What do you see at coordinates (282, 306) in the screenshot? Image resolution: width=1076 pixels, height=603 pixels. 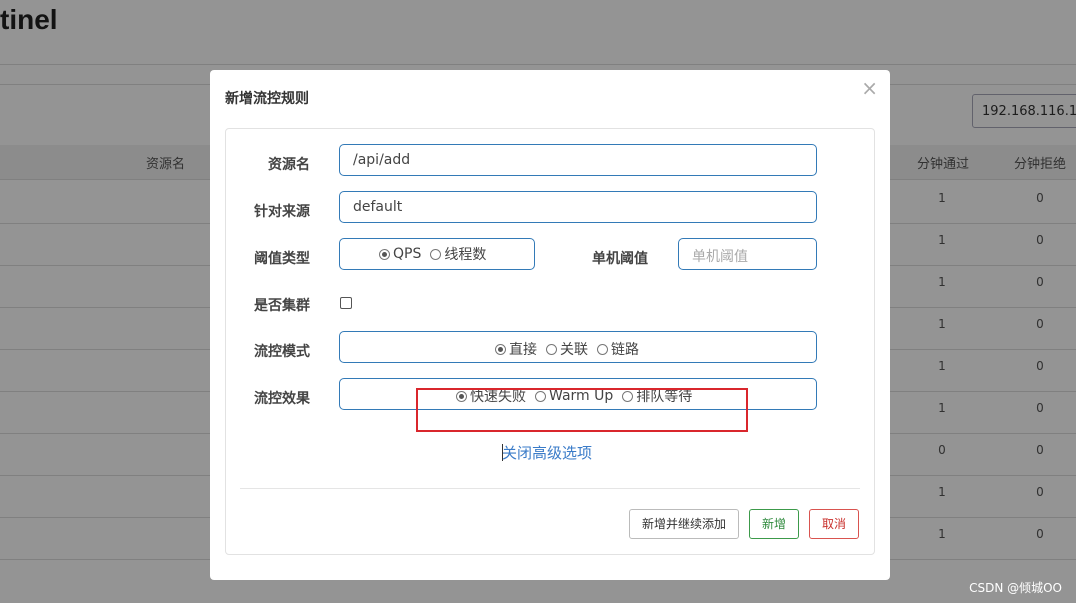 I see `cluster-label: 是否集群` at bounding box center [282, 306].